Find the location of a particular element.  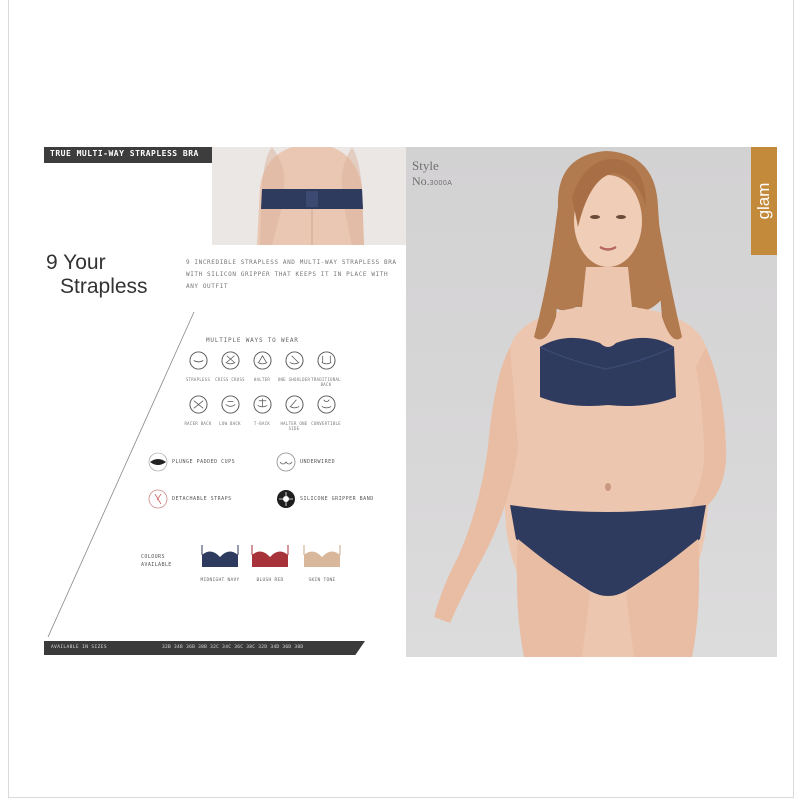

way-convertible: CONVERTIBLE is located at coordinates (326, 410).